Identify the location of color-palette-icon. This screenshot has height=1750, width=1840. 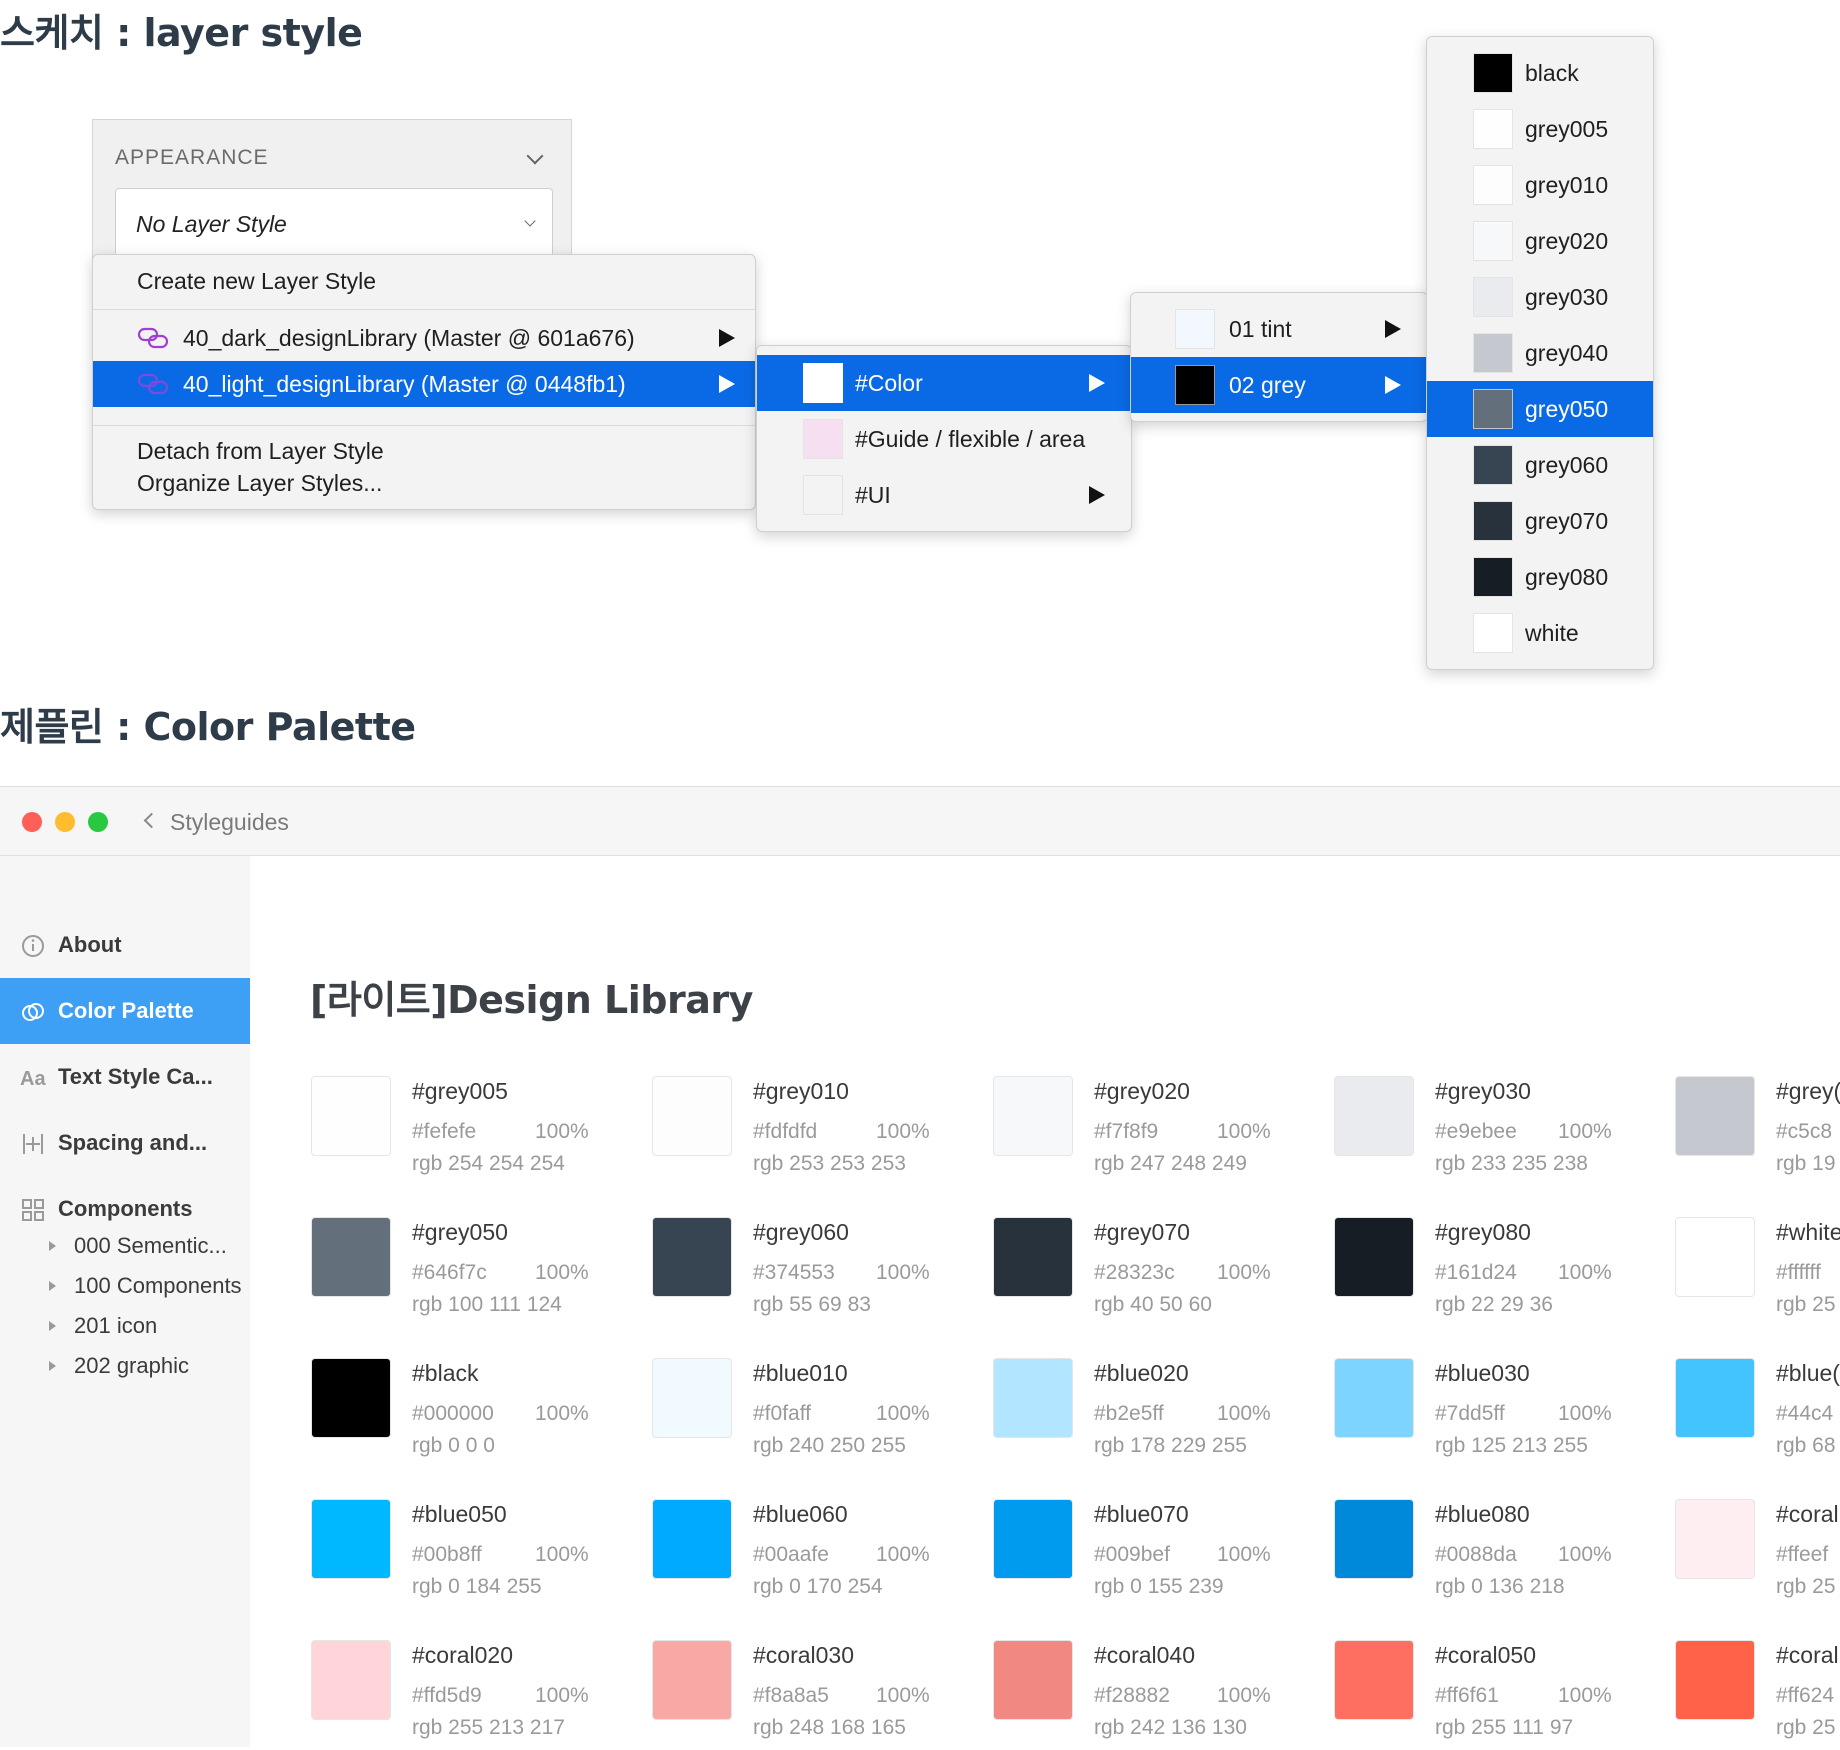
(33, 1012).